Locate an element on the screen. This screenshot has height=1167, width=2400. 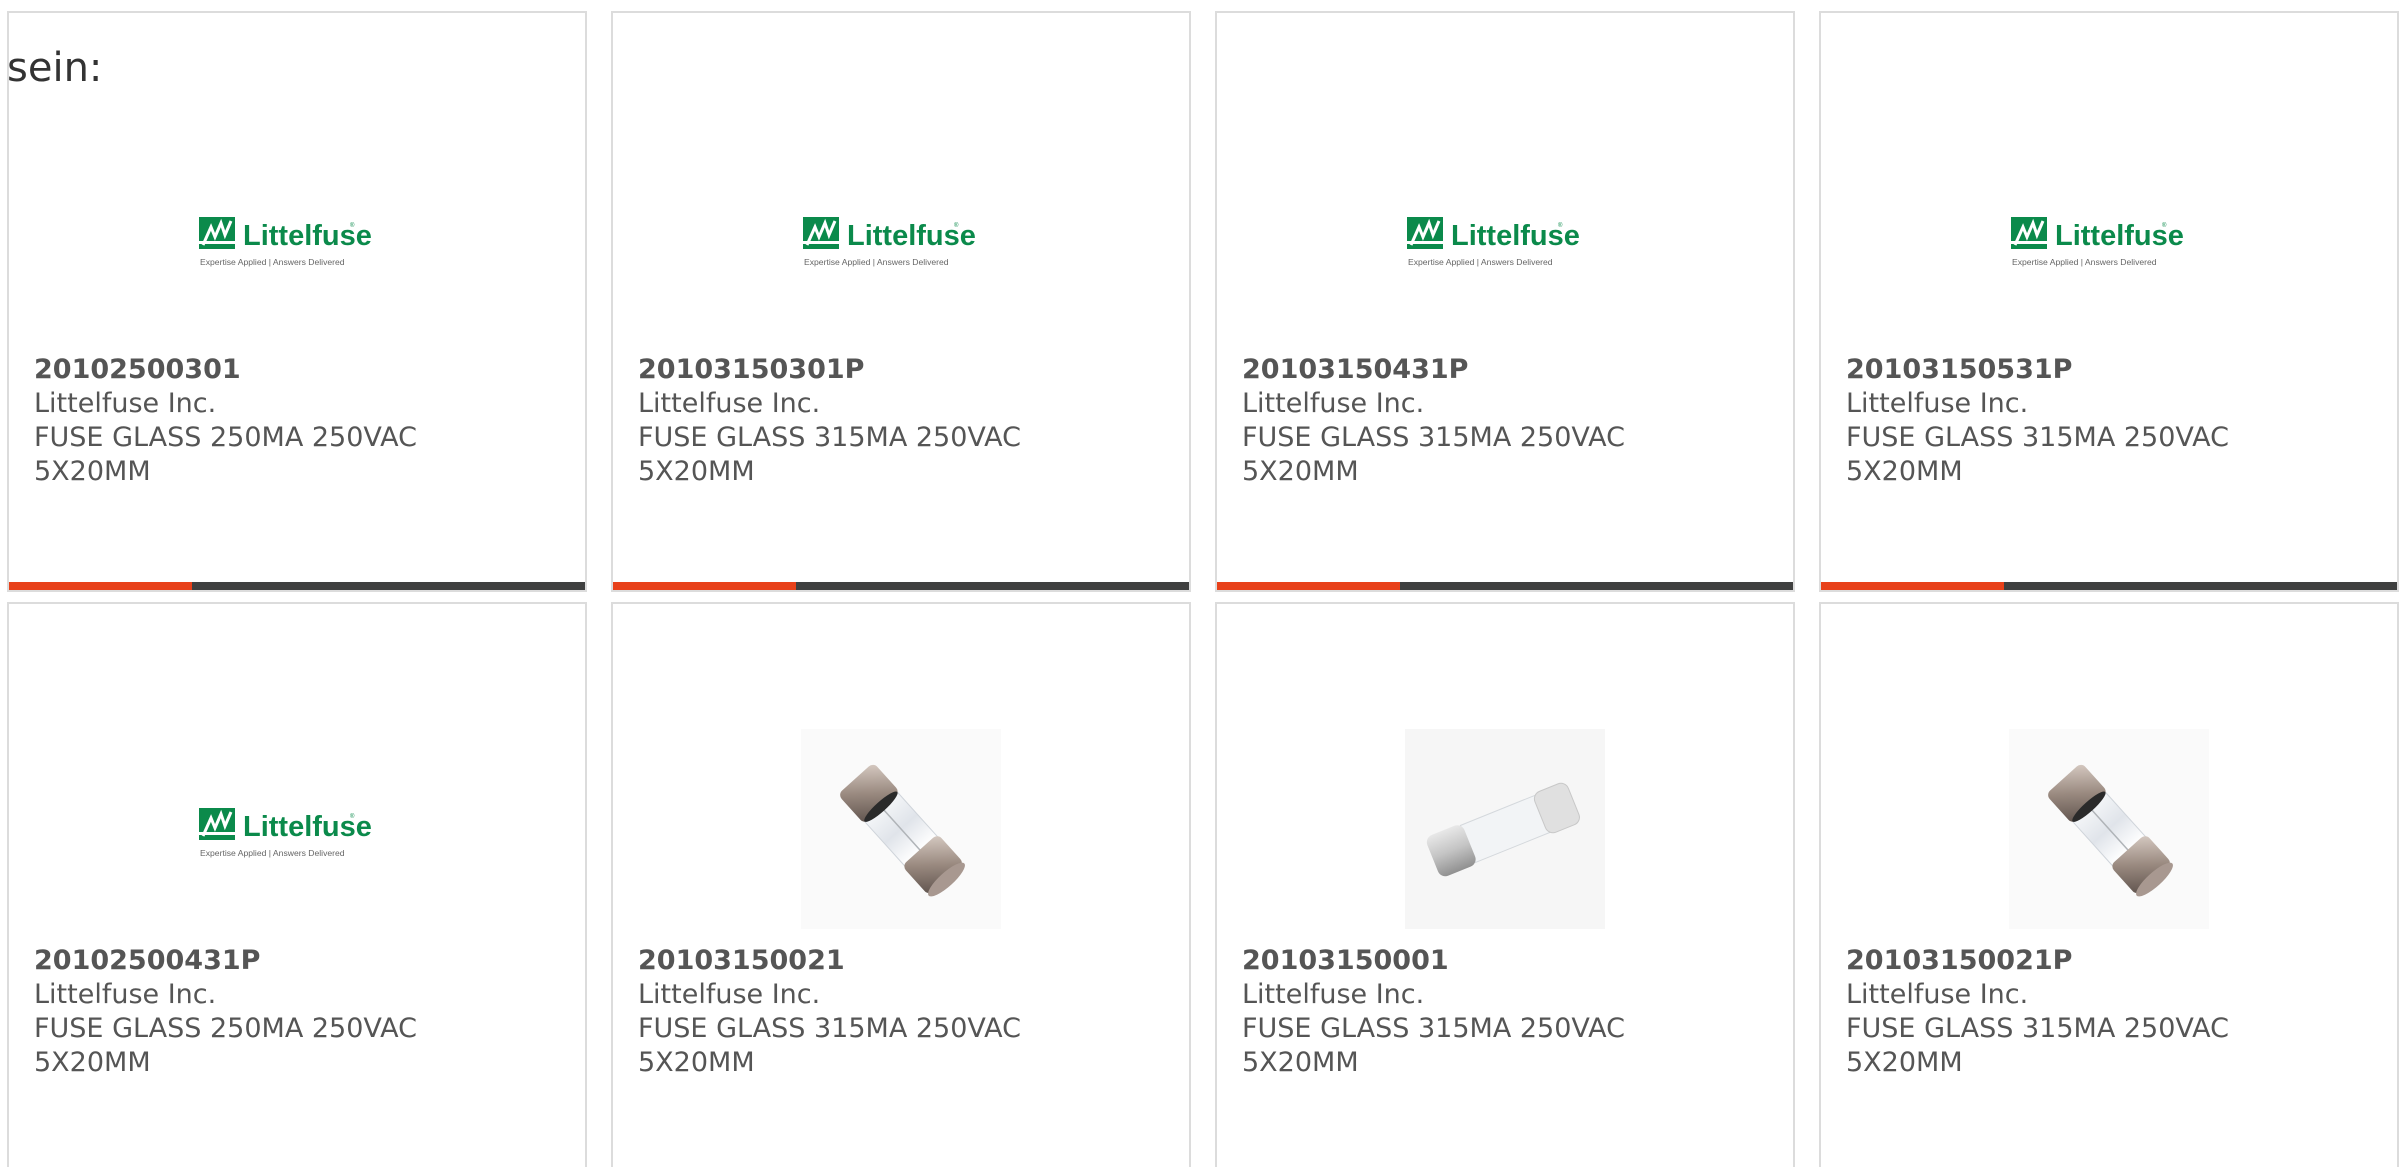
part-number: 20103150001 is located at coordinates (1452, 961).